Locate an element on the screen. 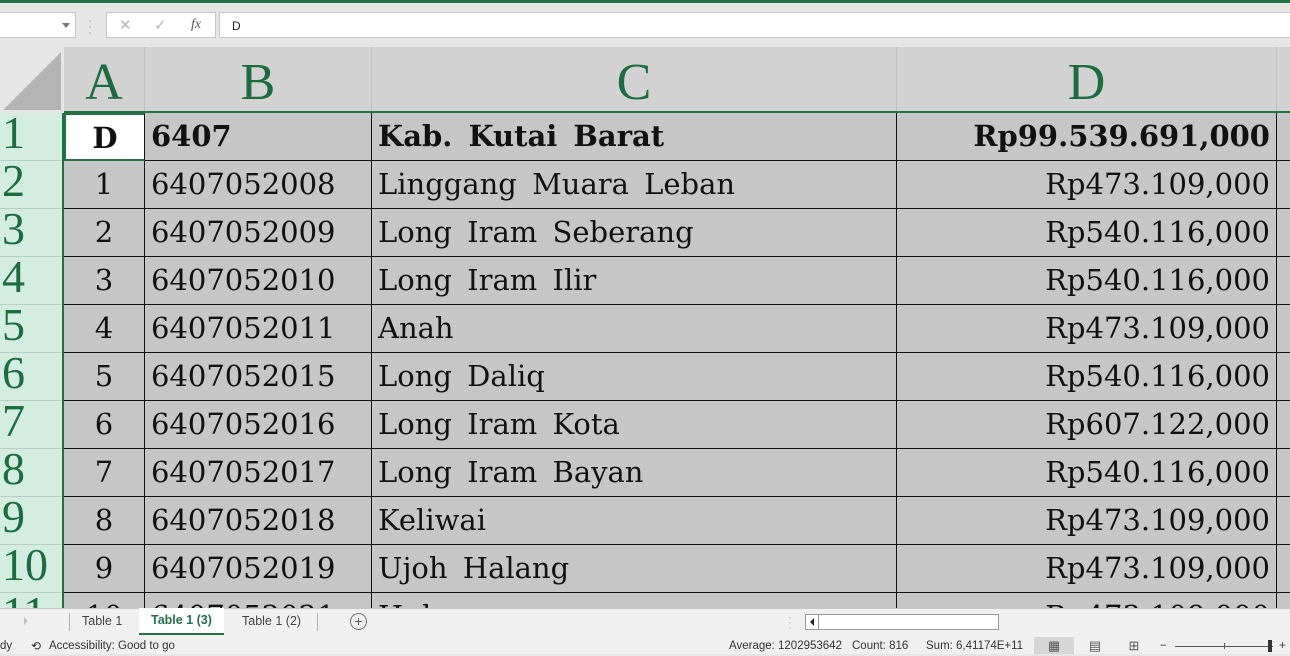  cell-b9: 6407052018 is located at coordinates (258, 521).